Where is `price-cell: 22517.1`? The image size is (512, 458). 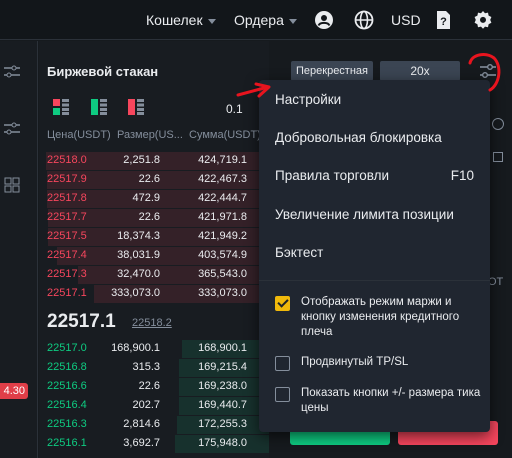 price-cell: 22517.1 is located at coordinates (67, 293).